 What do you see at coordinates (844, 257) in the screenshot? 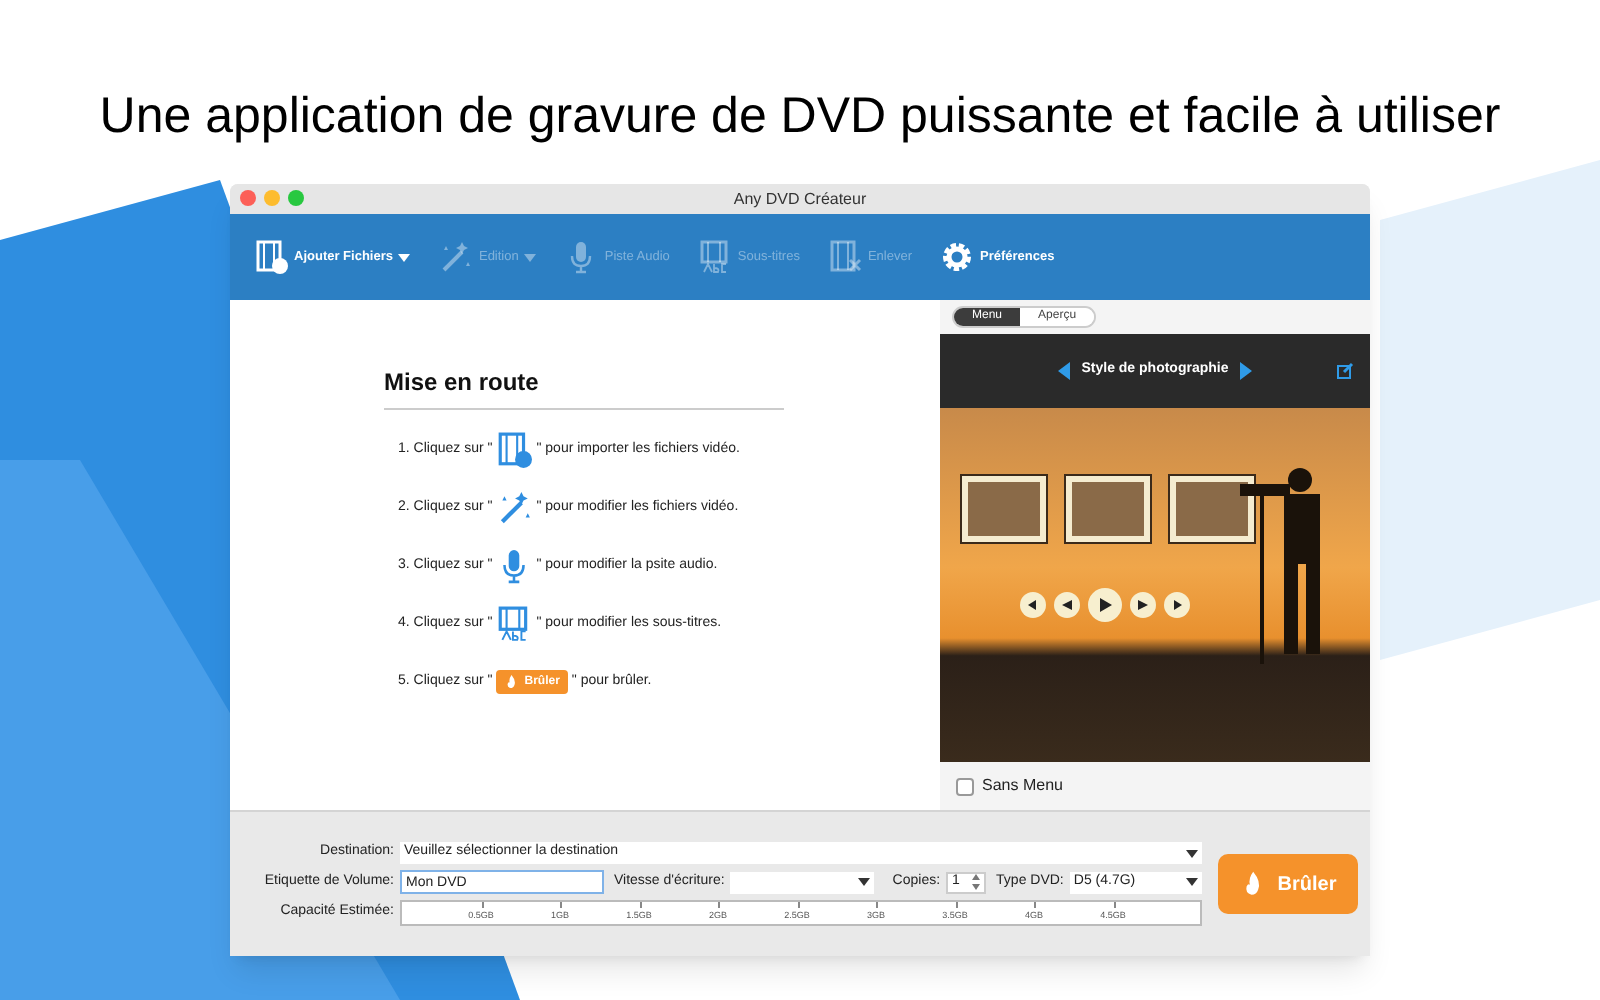
I see `film-x-icon` at bounding box center [844, 257].